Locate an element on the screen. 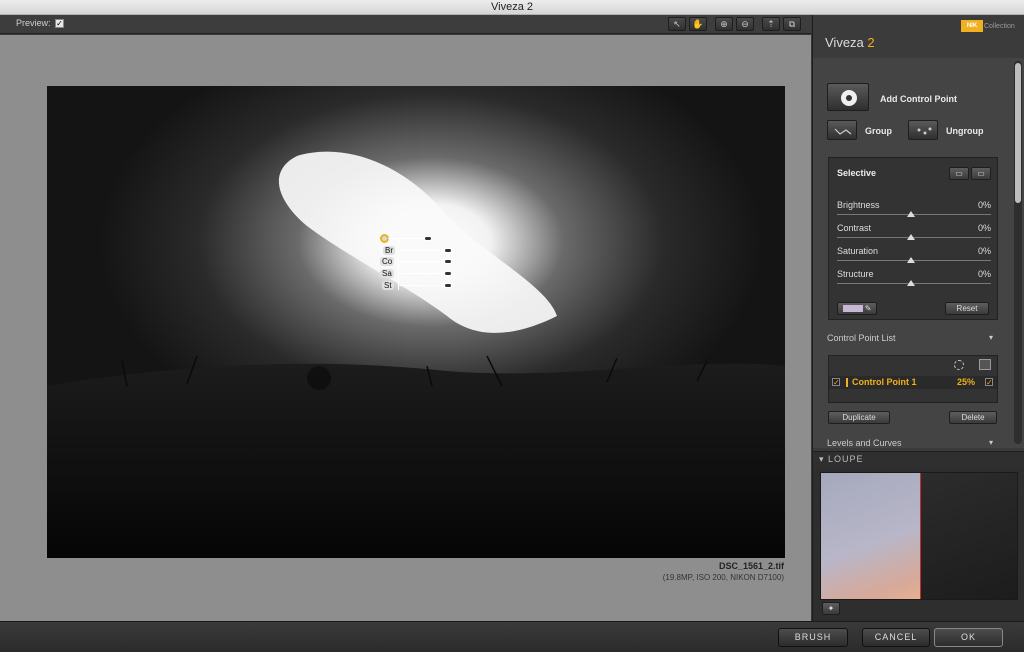  cp-contrast-label: Co is located at coordinates (387, 261).